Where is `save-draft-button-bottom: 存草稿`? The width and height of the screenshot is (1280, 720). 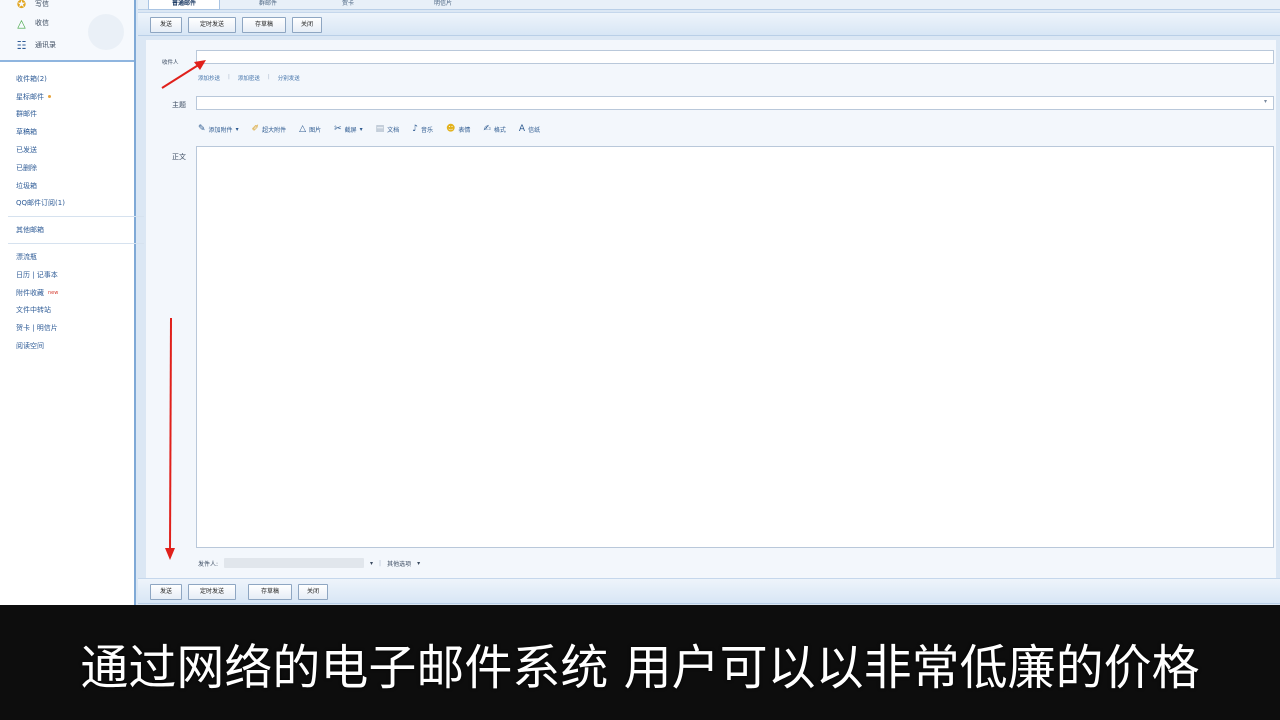
save-draft-button-bottom: 存草稿 is located at coordinates (270, 592).